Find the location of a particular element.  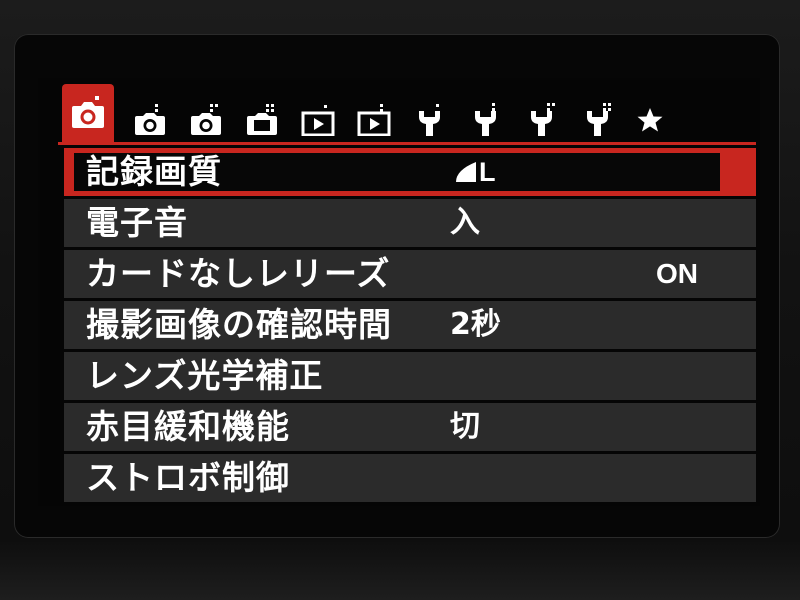

menu-item-value: 2秒 is located at coordinates (475, 324).